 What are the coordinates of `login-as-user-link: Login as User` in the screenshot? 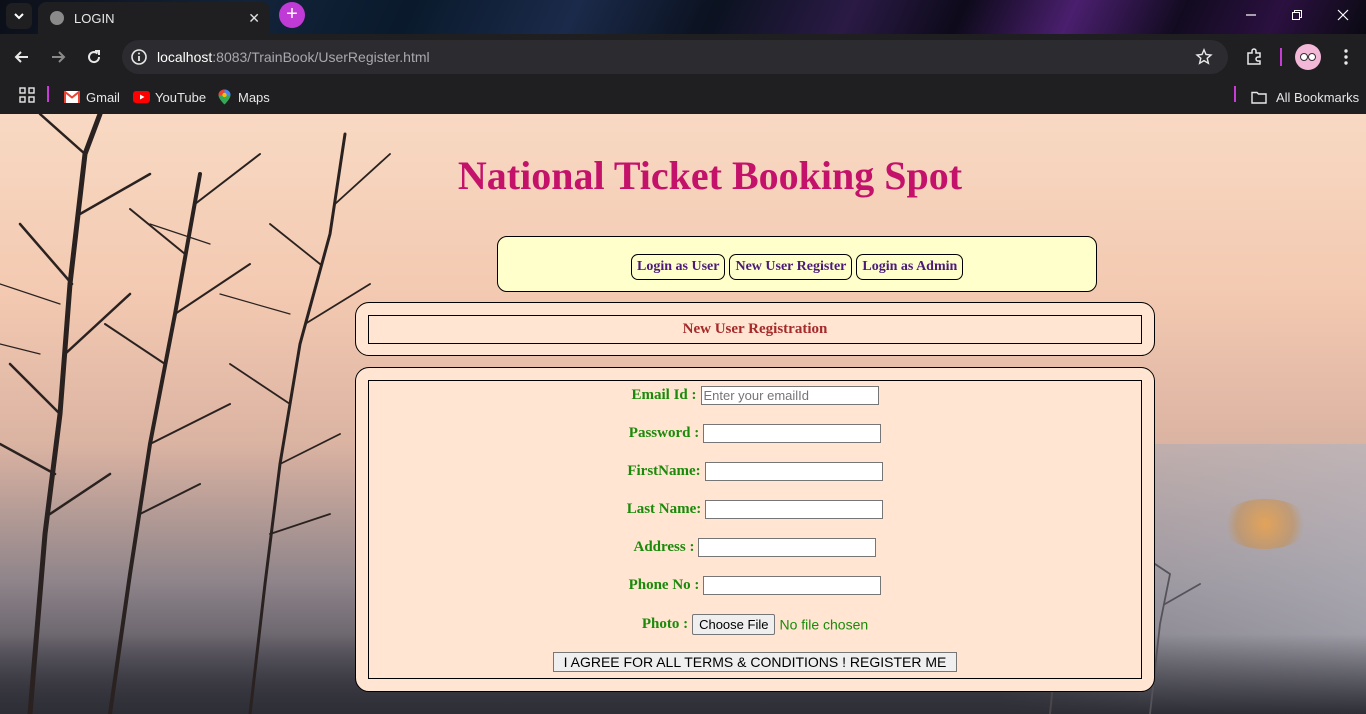 It's located at (678, 267).